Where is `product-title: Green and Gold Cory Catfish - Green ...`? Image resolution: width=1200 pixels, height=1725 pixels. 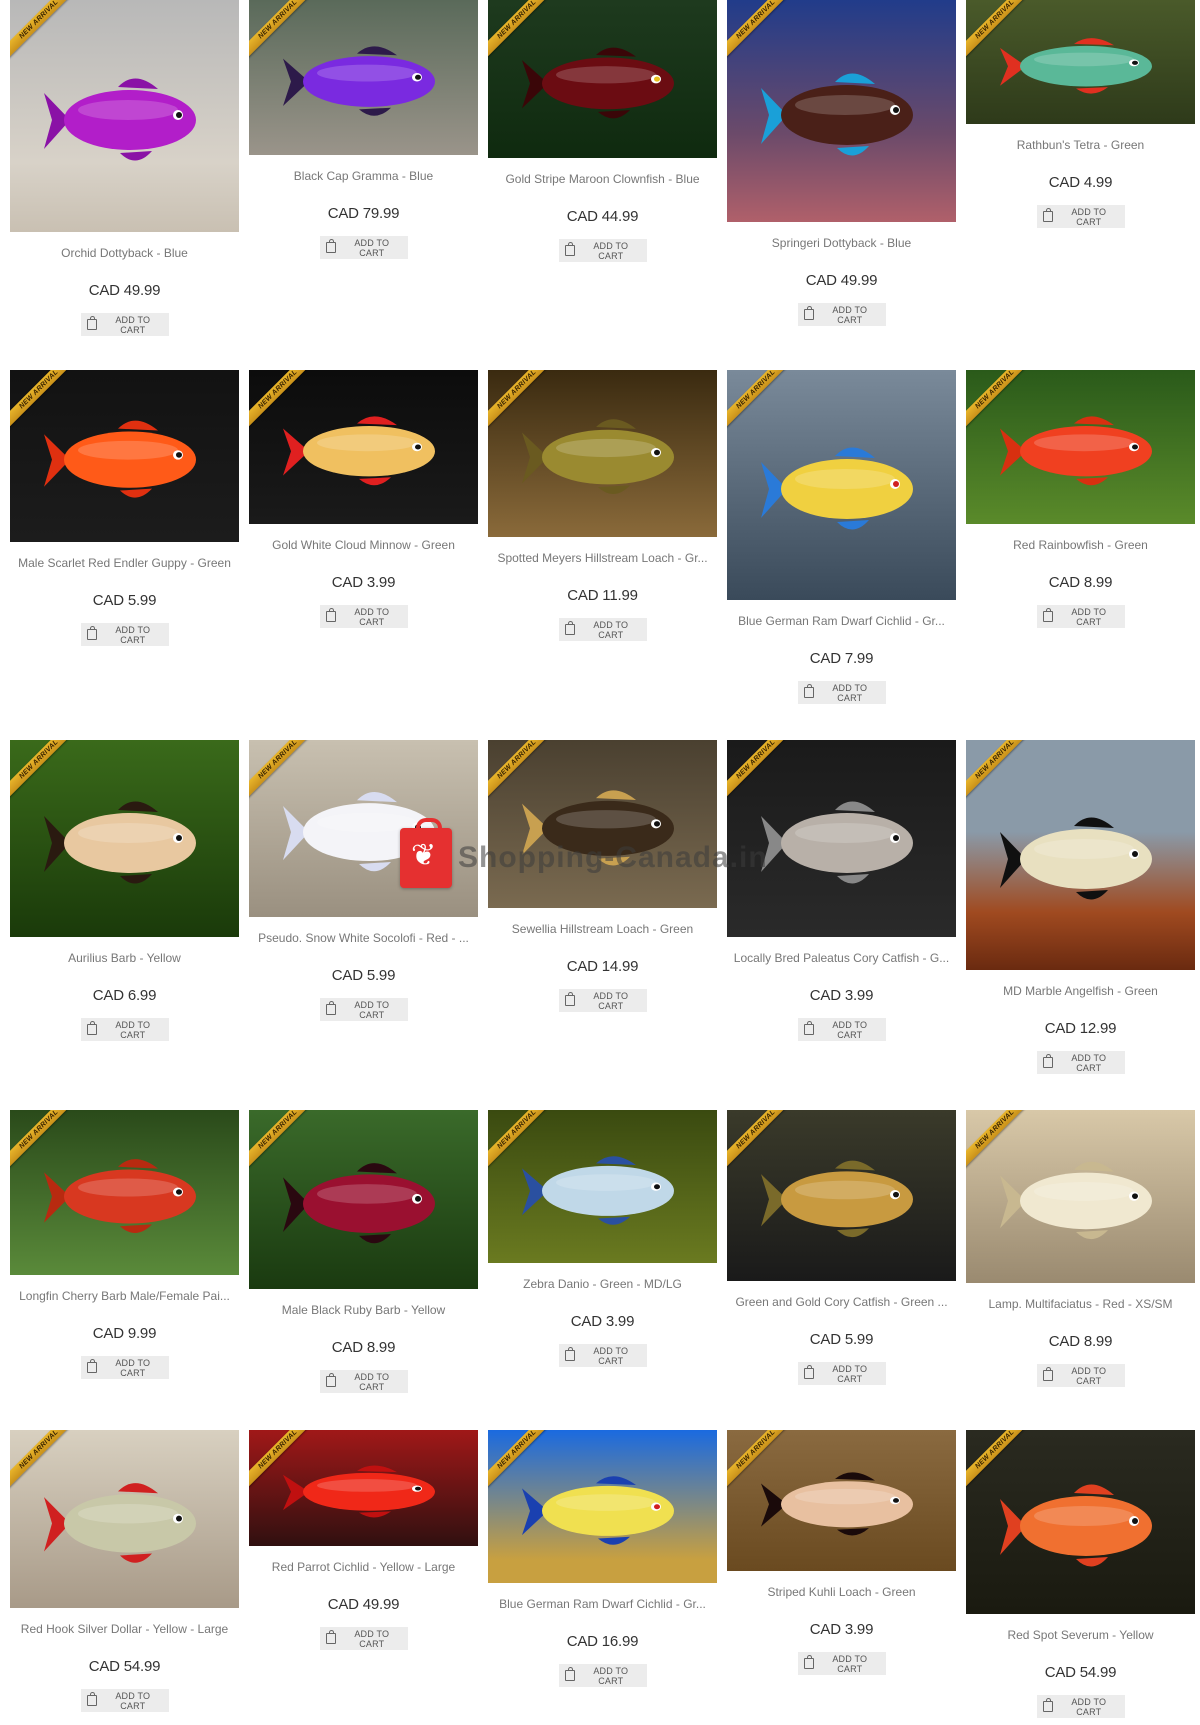
product-title: Green and Gold Cory Catfish - Green ... is located at coordinates (841, 1302).